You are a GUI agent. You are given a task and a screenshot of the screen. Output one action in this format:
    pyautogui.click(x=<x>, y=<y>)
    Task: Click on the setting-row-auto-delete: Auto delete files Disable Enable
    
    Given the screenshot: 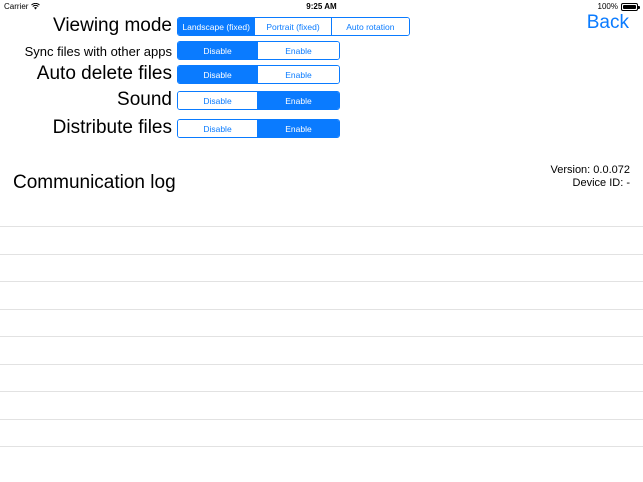 What is the action you would take?
    pyautogui.click(x=210, y=73)
    